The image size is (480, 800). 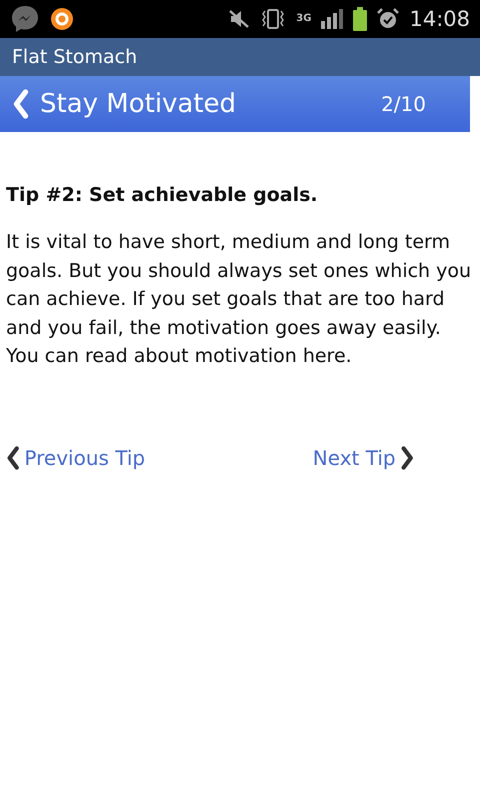 I want to click on app-title-bar: Flat Stomach, so click(x=240, y=57).